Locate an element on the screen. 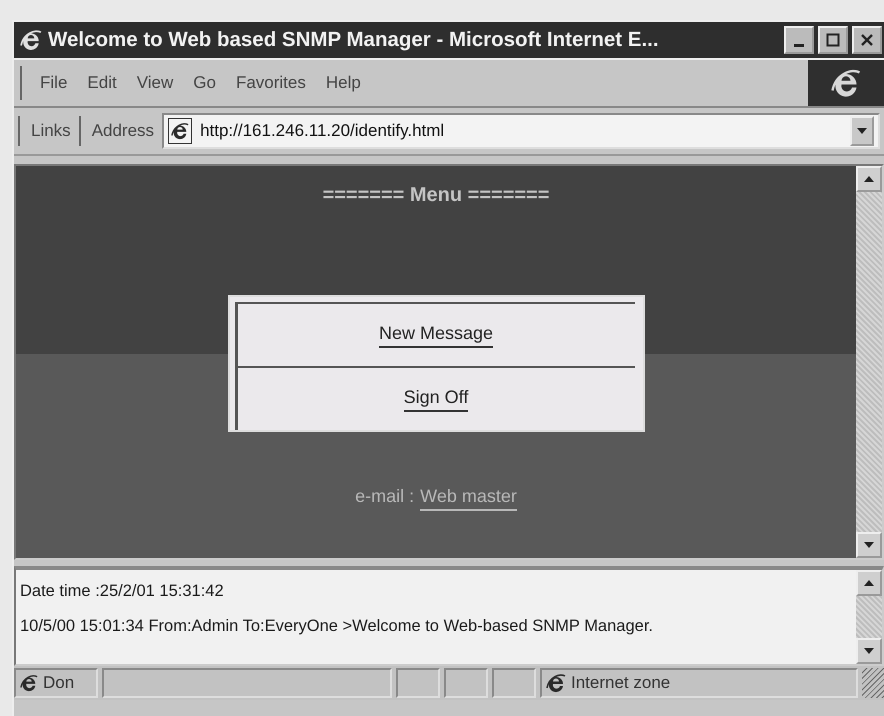  menu-item: Help is located at coordinates (343, 83).